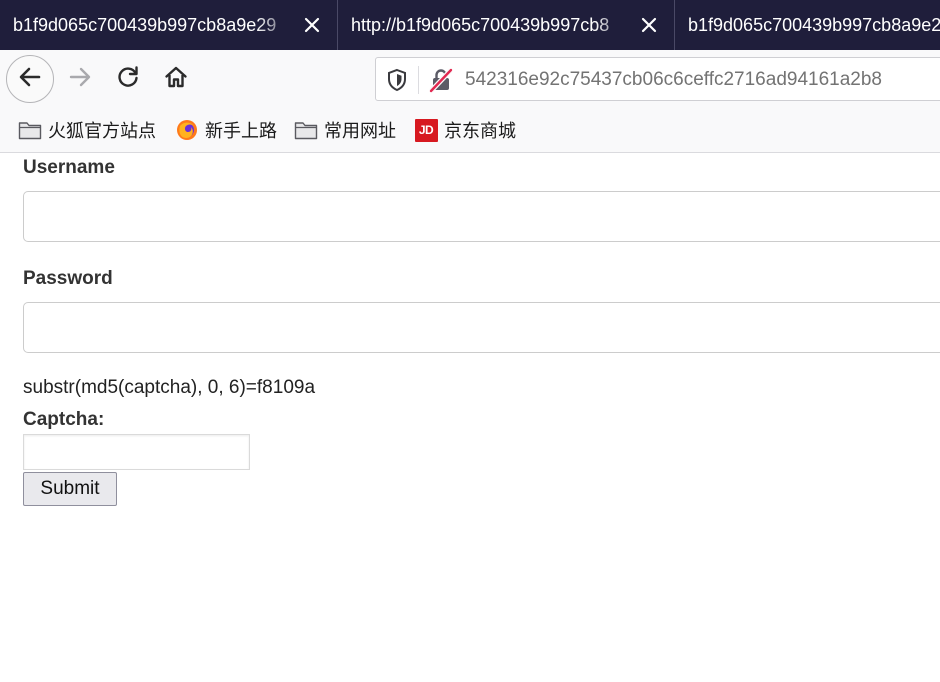 The height and width of the screenshot is (682, 940). I want to click on reload-button, so click(128, 79).